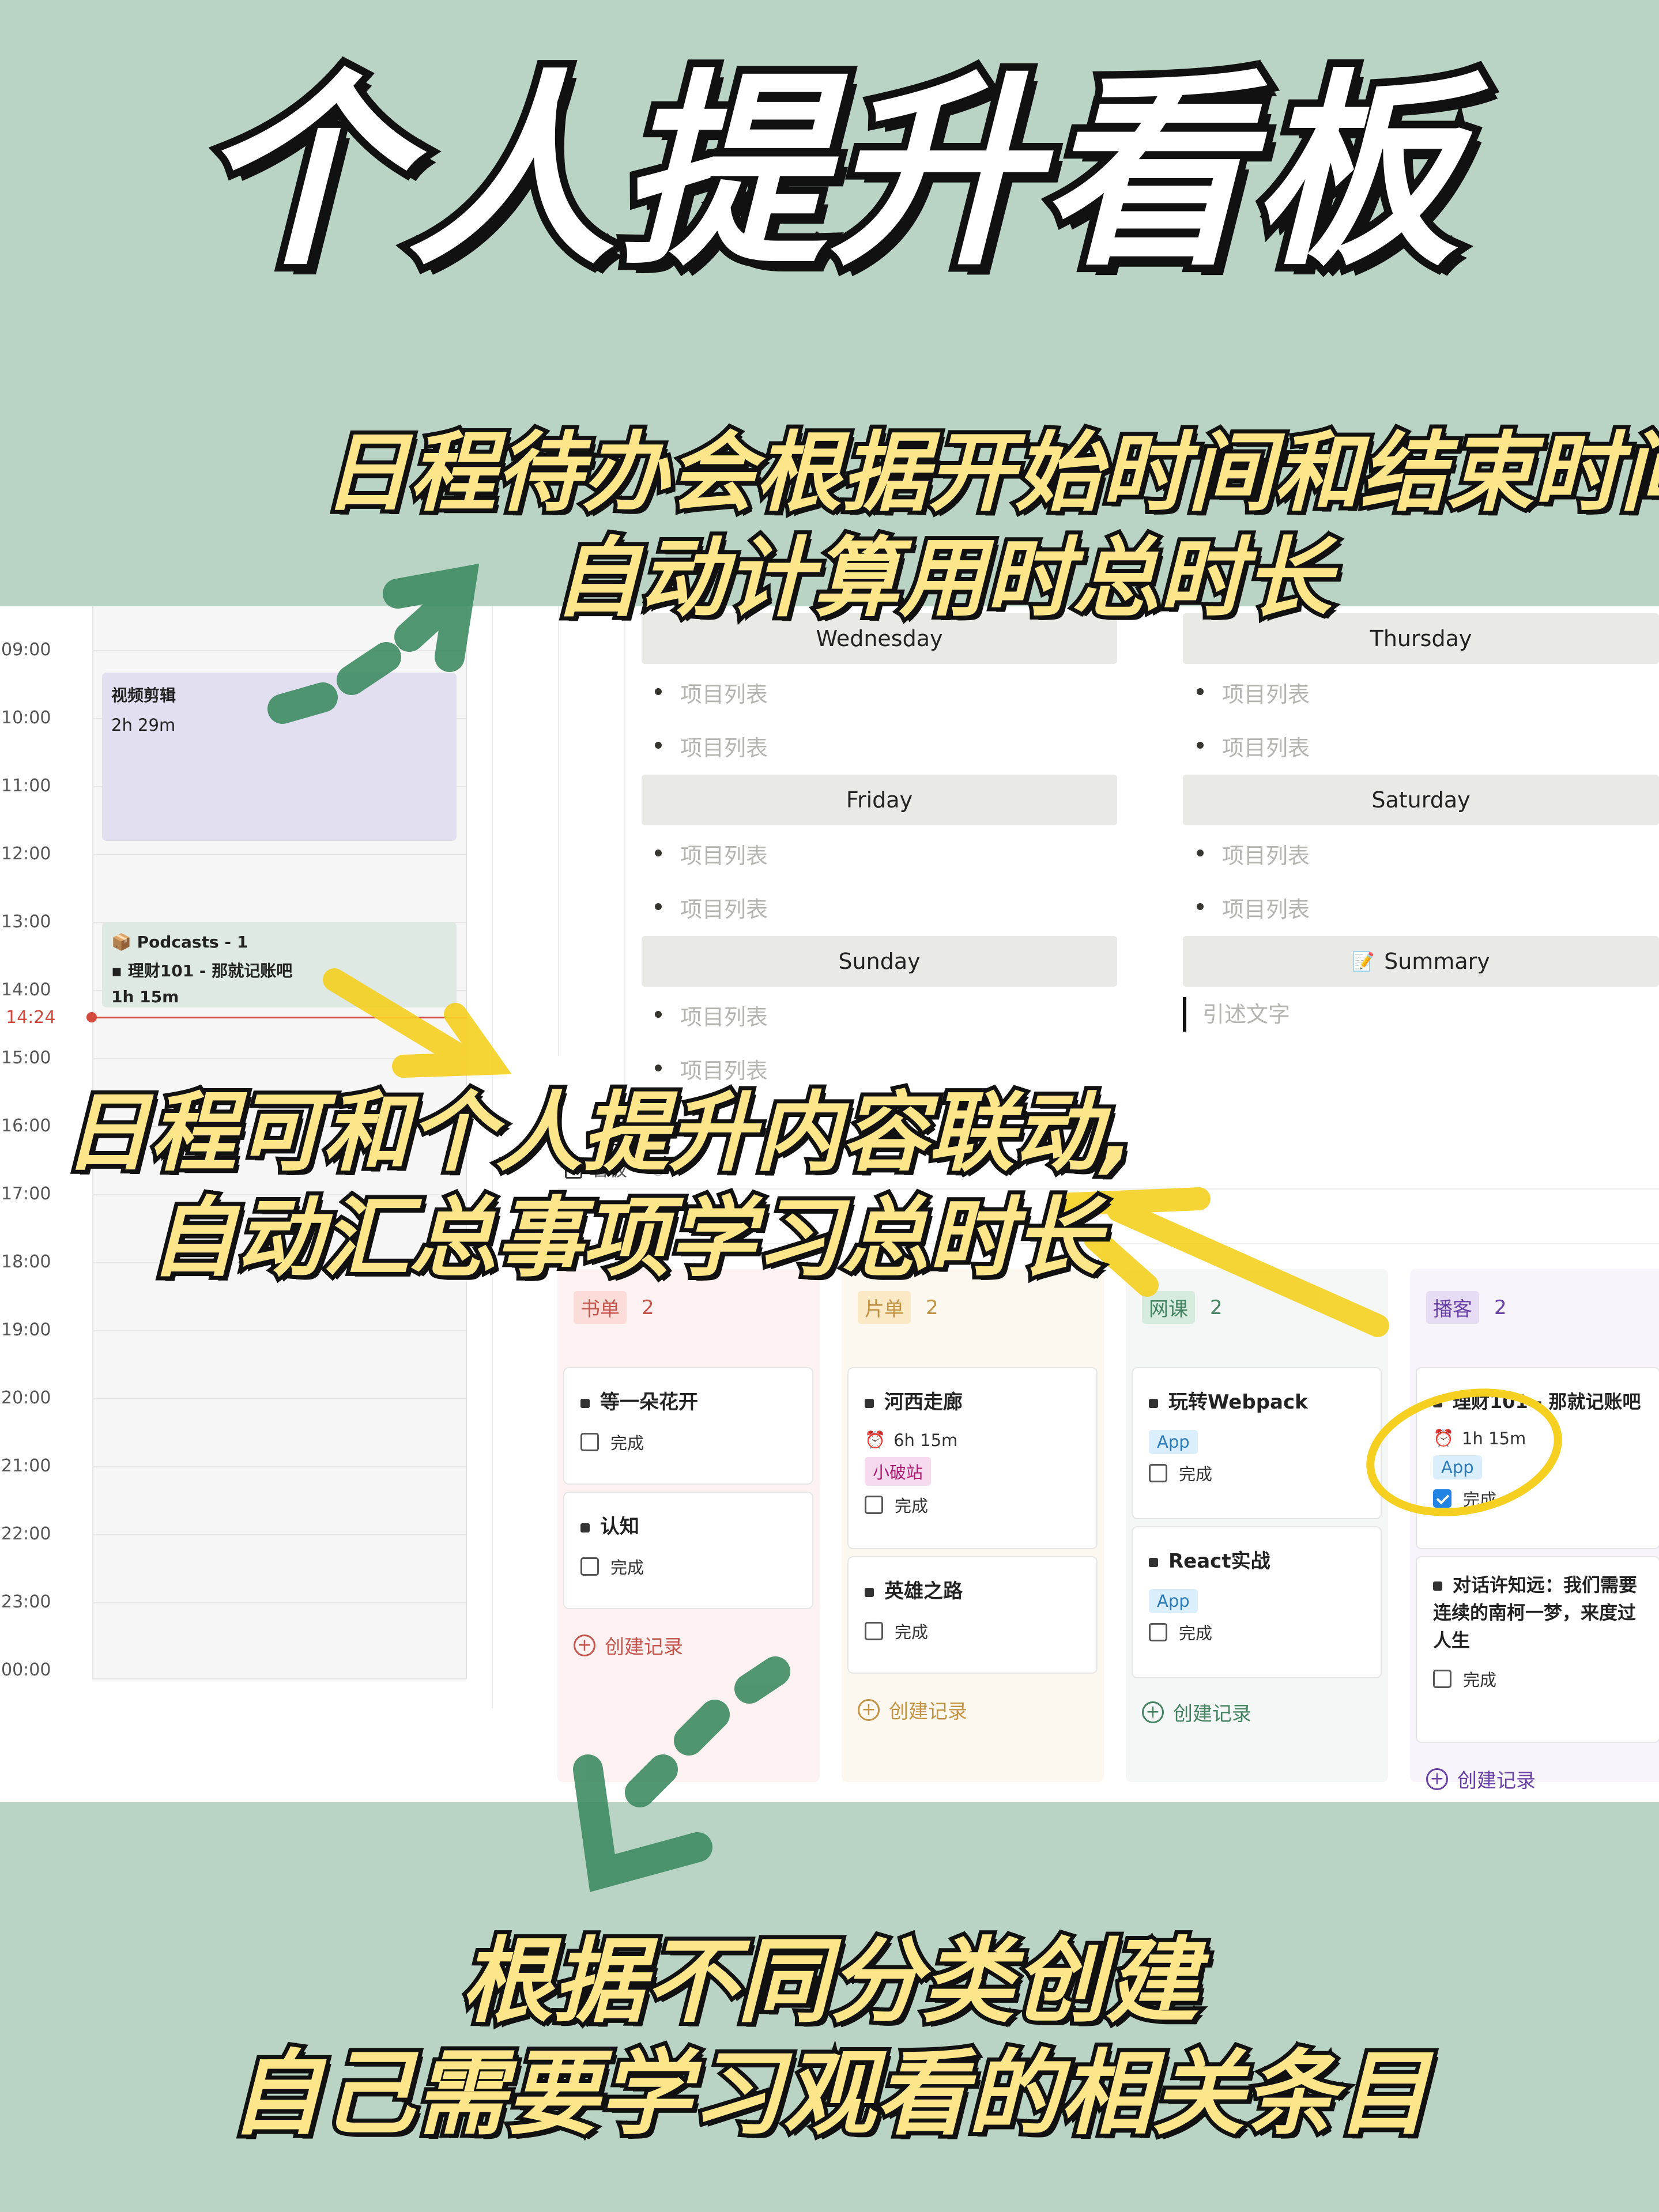  Describe the element at coordinates (1256, 1402) in the screenshot. I see `card-title: 玩转Webpack` at that location.